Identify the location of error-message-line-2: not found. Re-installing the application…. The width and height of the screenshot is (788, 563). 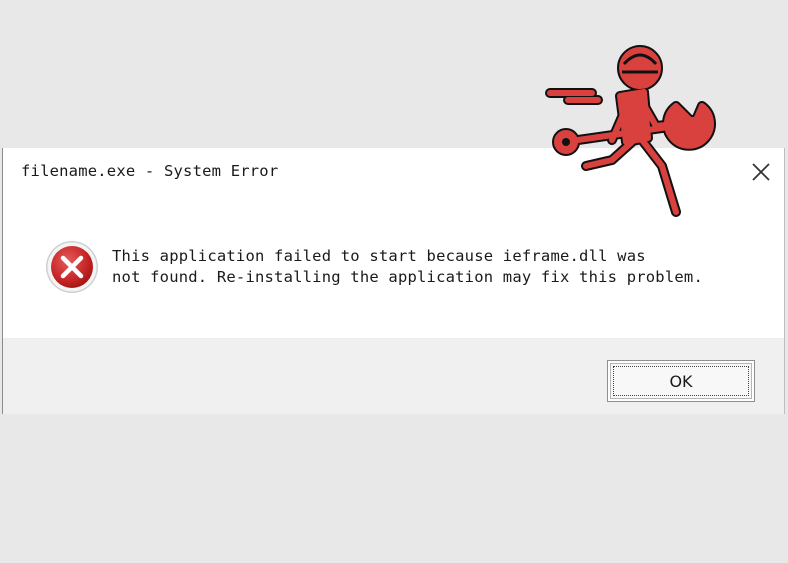
(407, 277).